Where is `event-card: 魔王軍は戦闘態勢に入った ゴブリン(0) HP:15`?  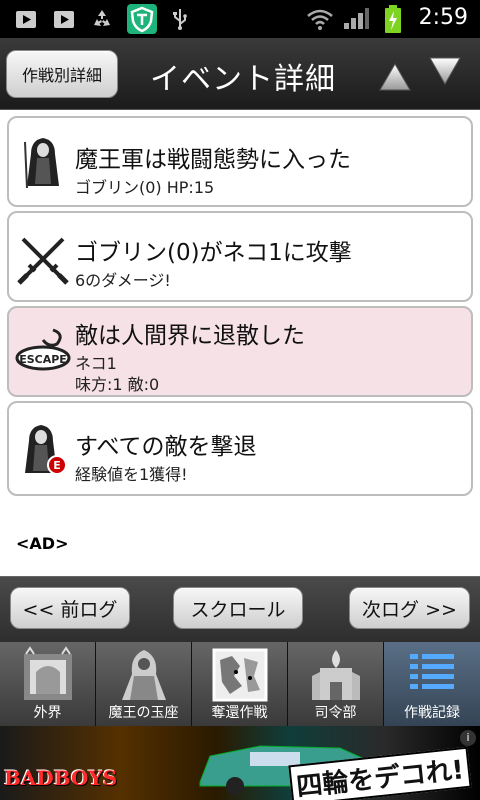 event-card: 魔王軍は戦闘態勢に入った ゴブリン(0) HP:15 is located at coordinates (240, 161).